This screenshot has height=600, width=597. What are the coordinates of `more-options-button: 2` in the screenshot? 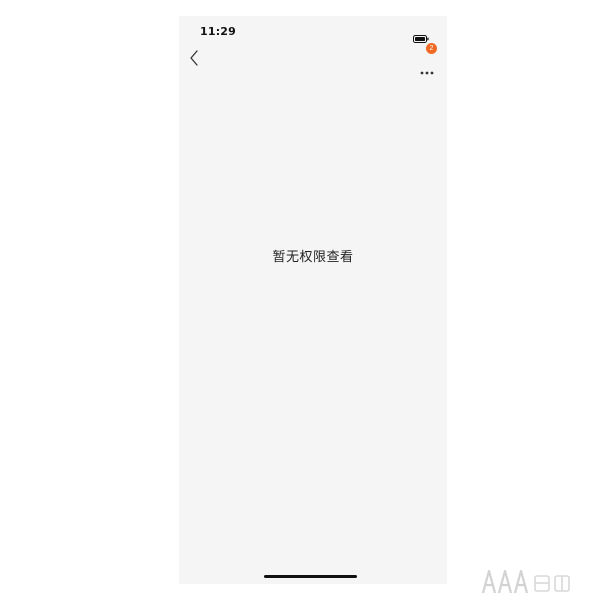 It's located at (427, 59).